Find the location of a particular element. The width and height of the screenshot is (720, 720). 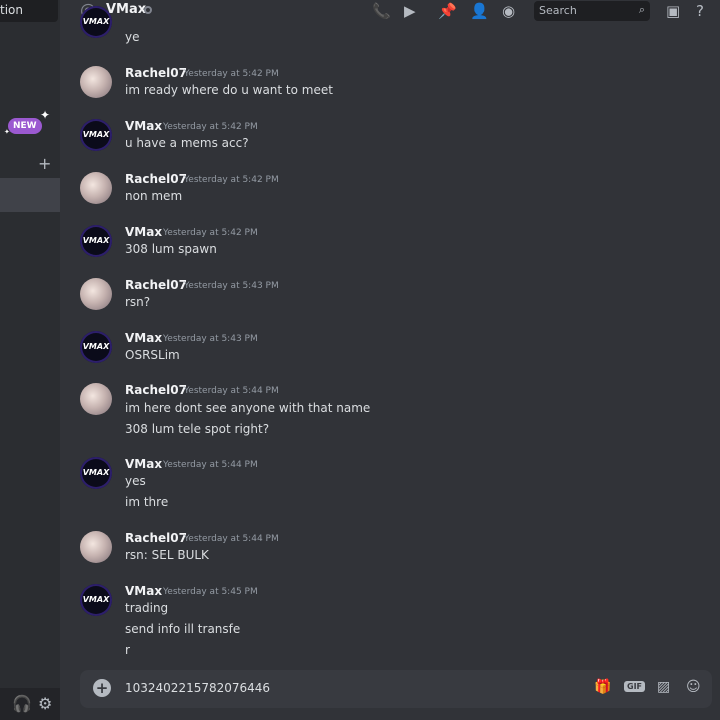

add-attachment-icon: + is located at coordinates (102, 688).